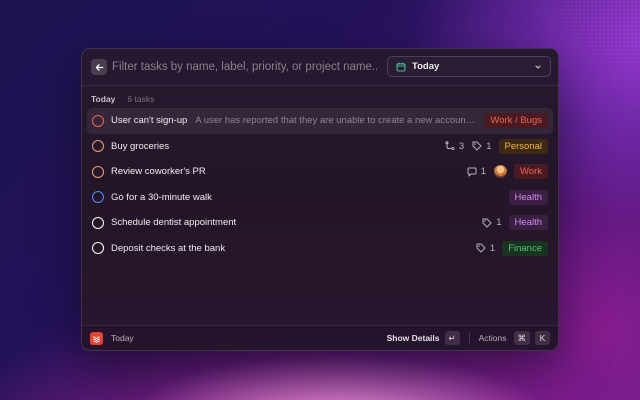  I want to click on date-filter-dropdown: Today, so click(469, 66).